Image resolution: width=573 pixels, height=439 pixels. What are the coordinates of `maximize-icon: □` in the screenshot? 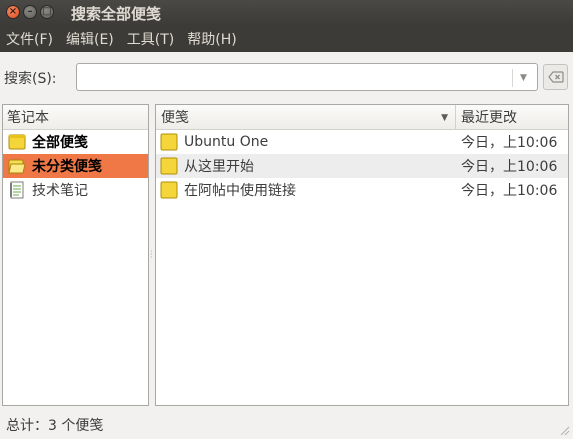 It's located at (47, 12).